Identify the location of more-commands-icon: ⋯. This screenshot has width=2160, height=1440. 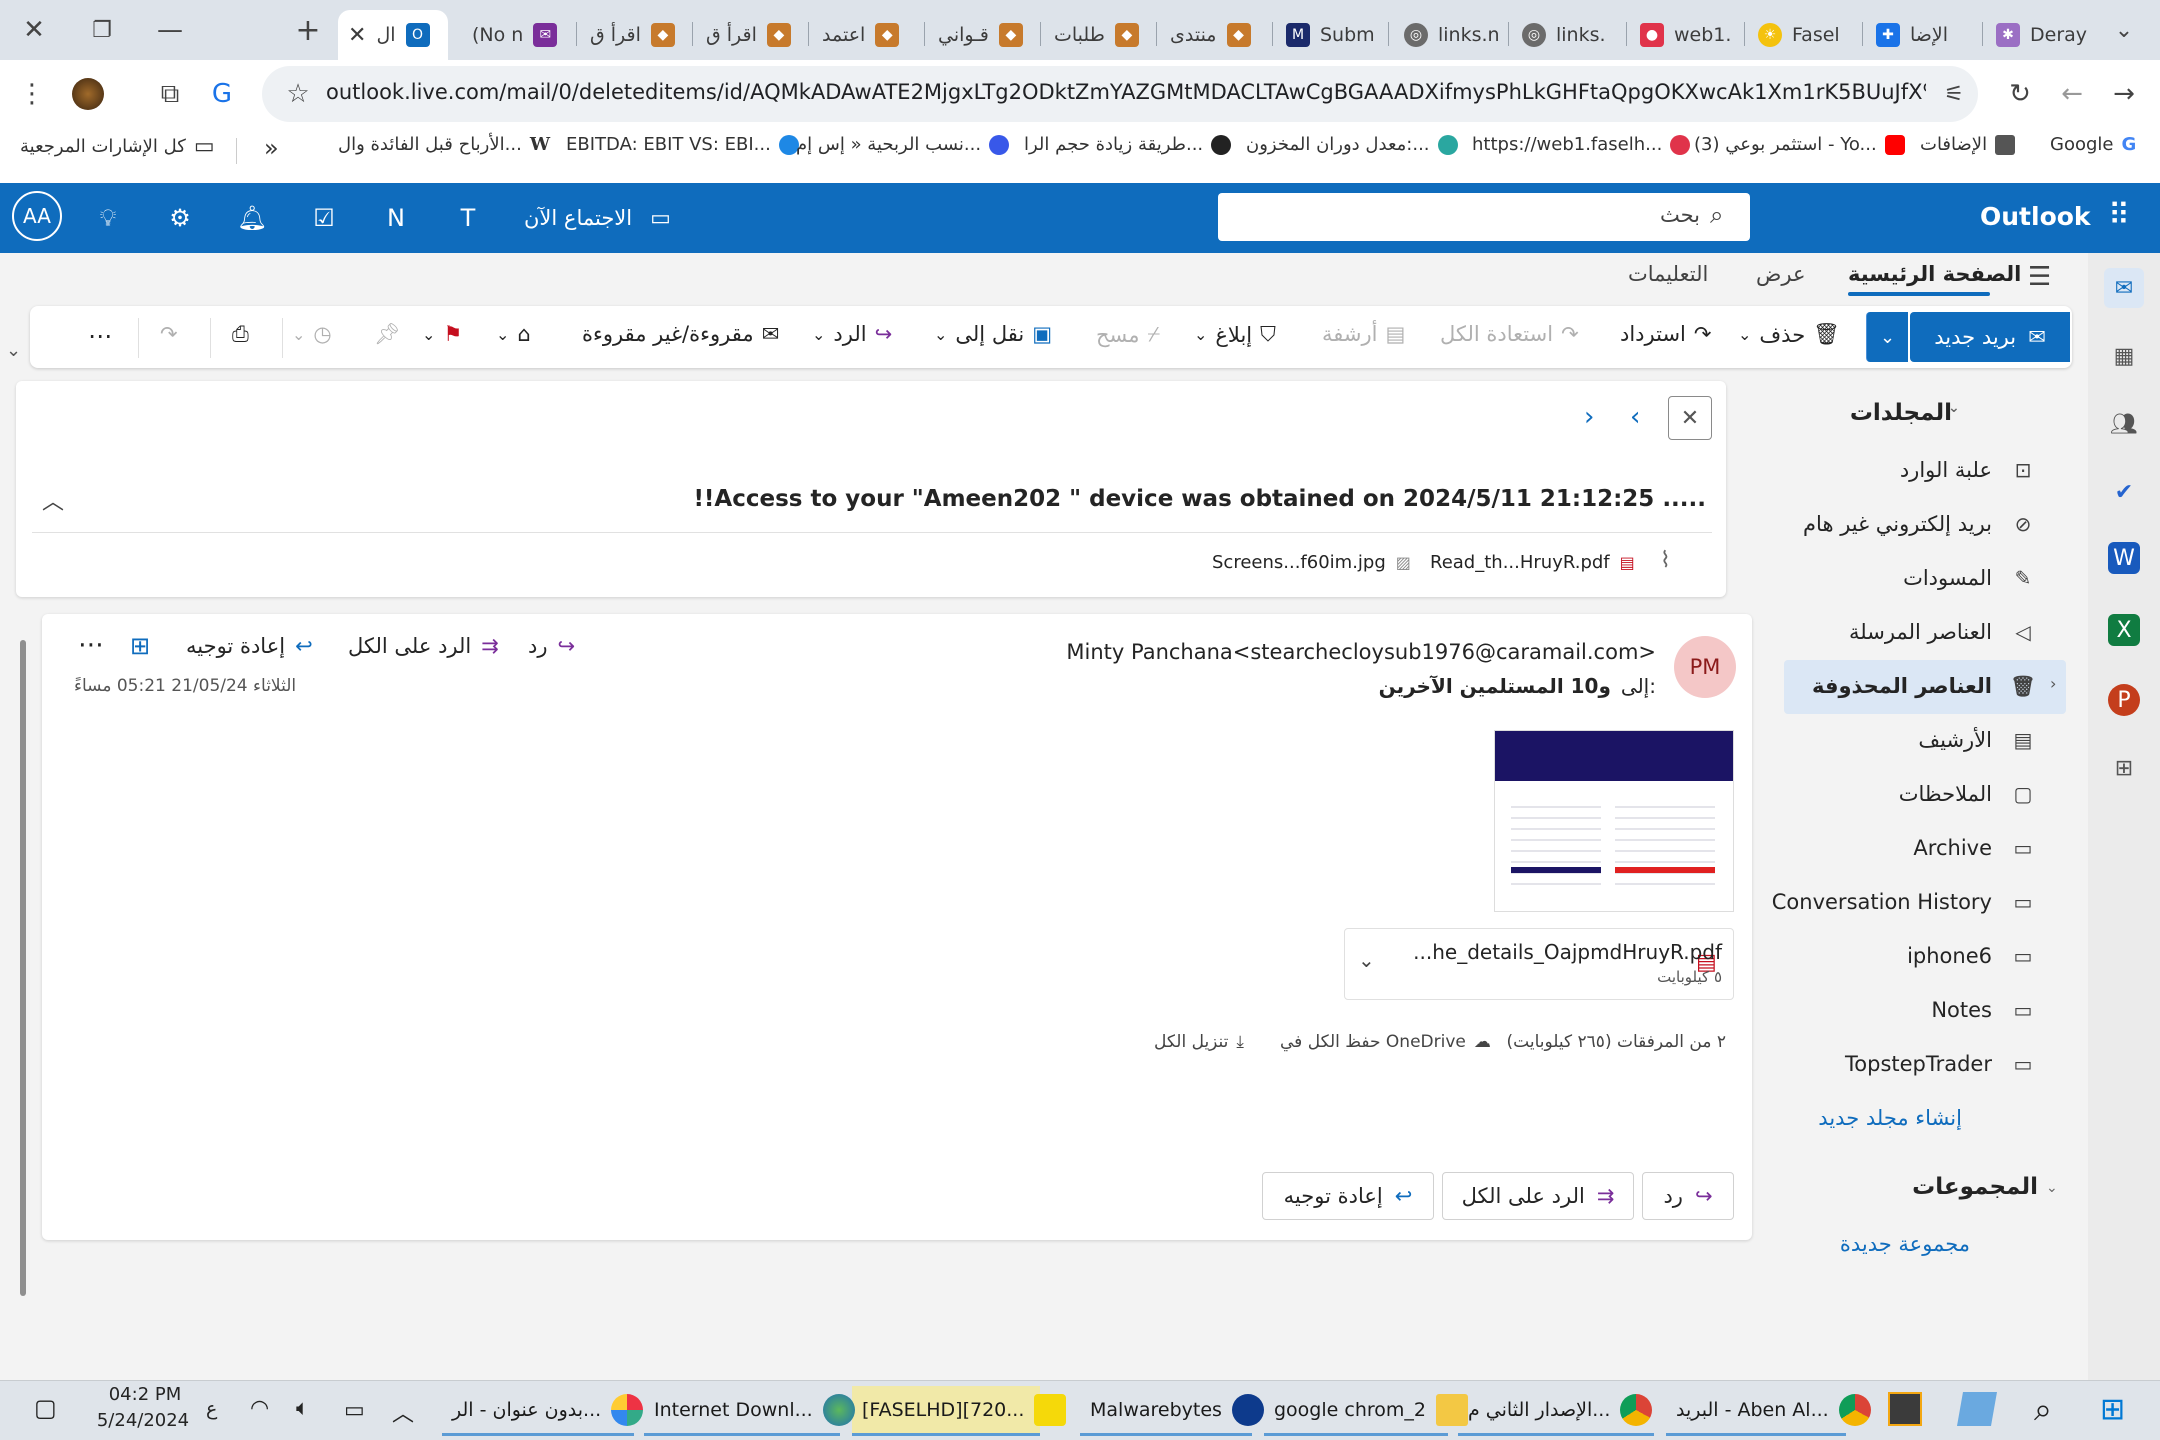
(100, 336).